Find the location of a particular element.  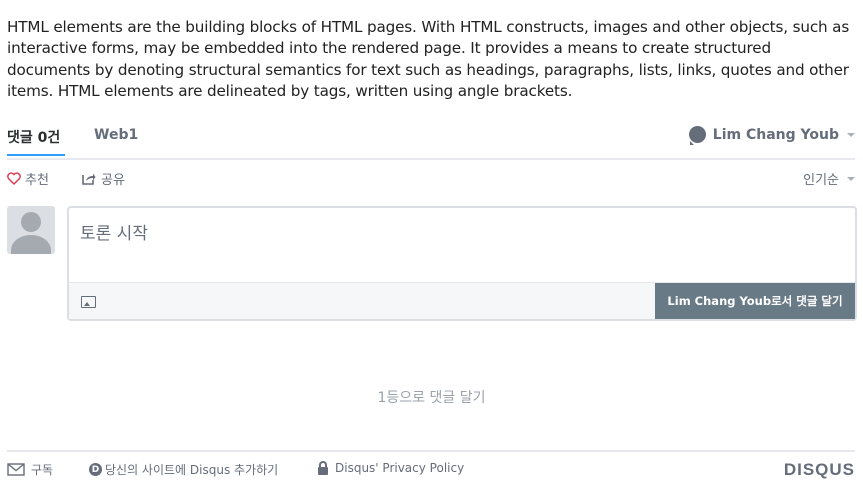

share-icon is located at coordinates (89, 179).